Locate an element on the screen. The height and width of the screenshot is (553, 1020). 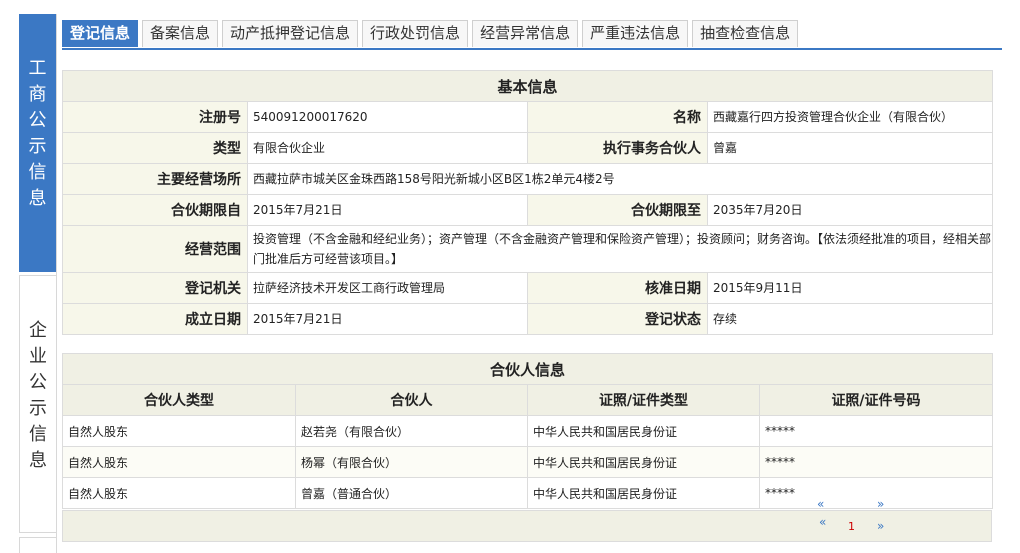
founded-value: 2015年7月21日 is located at coordinates (387, 319).